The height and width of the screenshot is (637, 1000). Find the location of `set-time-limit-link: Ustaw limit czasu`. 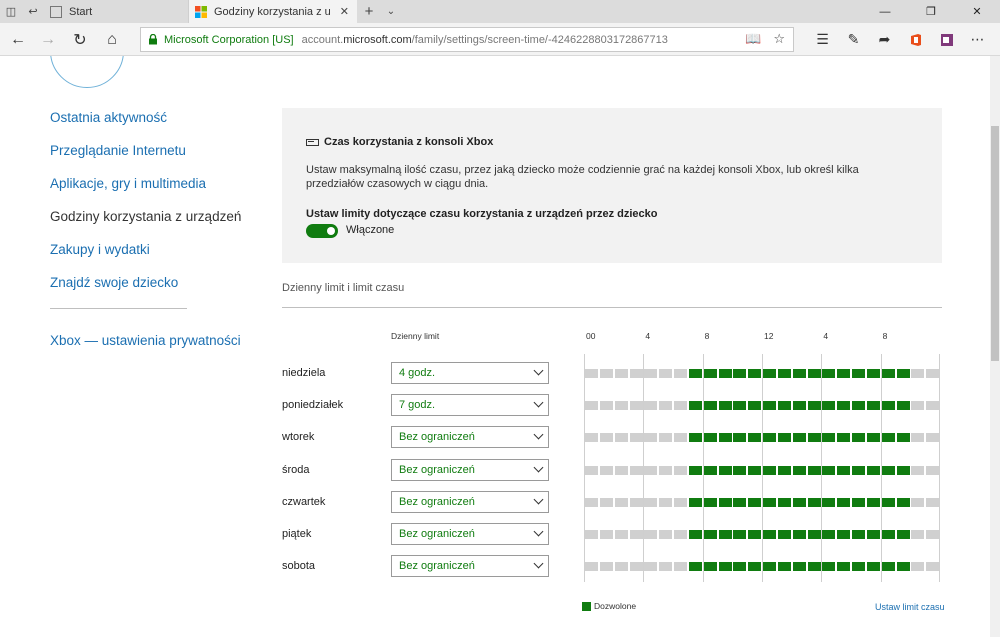

set-time-limit-link: Ustaw limit czasu is located at coordinates (910, 607).